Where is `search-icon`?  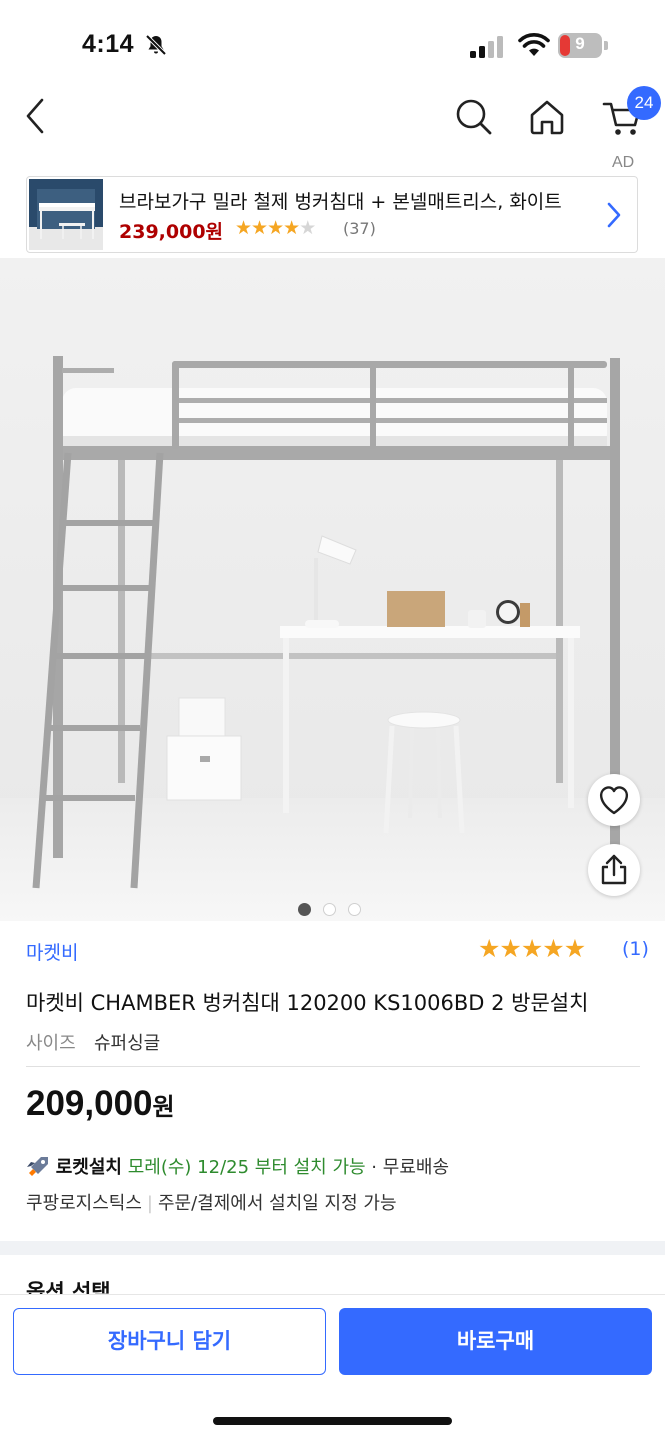
search-icon is located at coordinates (474, 117).